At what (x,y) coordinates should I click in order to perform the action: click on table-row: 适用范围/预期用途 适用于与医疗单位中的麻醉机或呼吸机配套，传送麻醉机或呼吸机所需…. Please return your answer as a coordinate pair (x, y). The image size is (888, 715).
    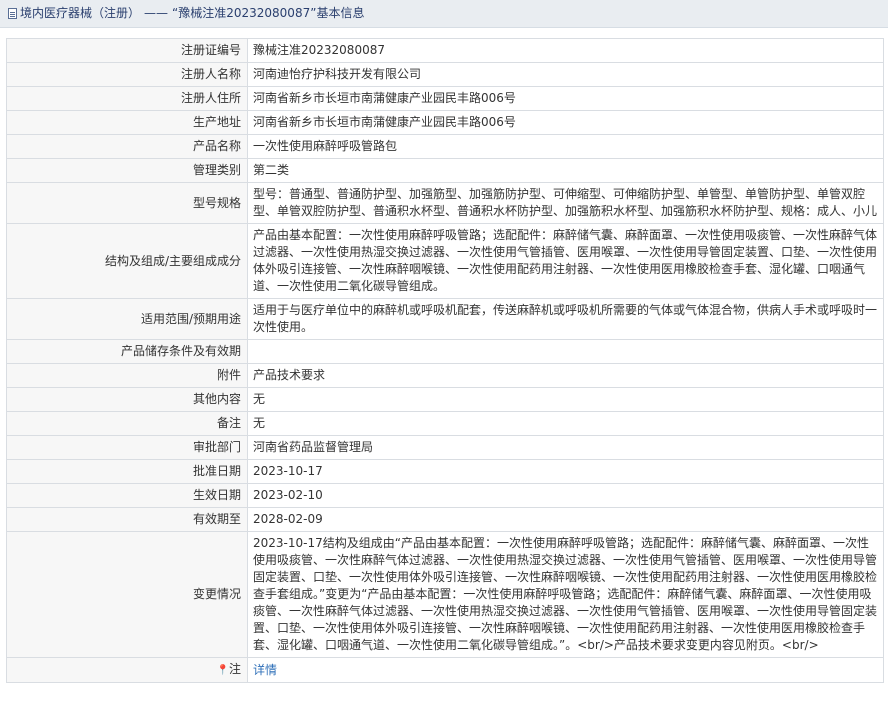
    Looking at the image, I should click on (445, 319).